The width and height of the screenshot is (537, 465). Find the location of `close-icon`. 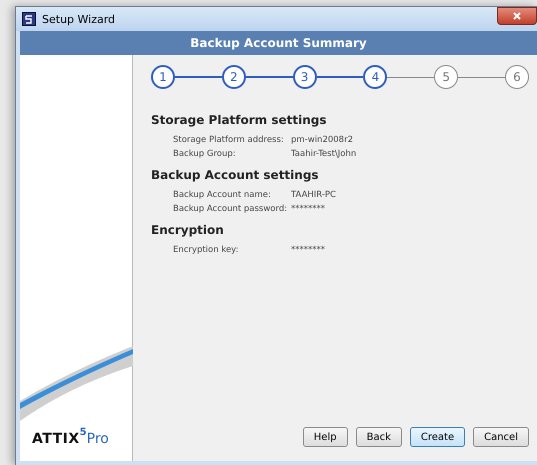

close-icon is located at coordinates (517, 16).